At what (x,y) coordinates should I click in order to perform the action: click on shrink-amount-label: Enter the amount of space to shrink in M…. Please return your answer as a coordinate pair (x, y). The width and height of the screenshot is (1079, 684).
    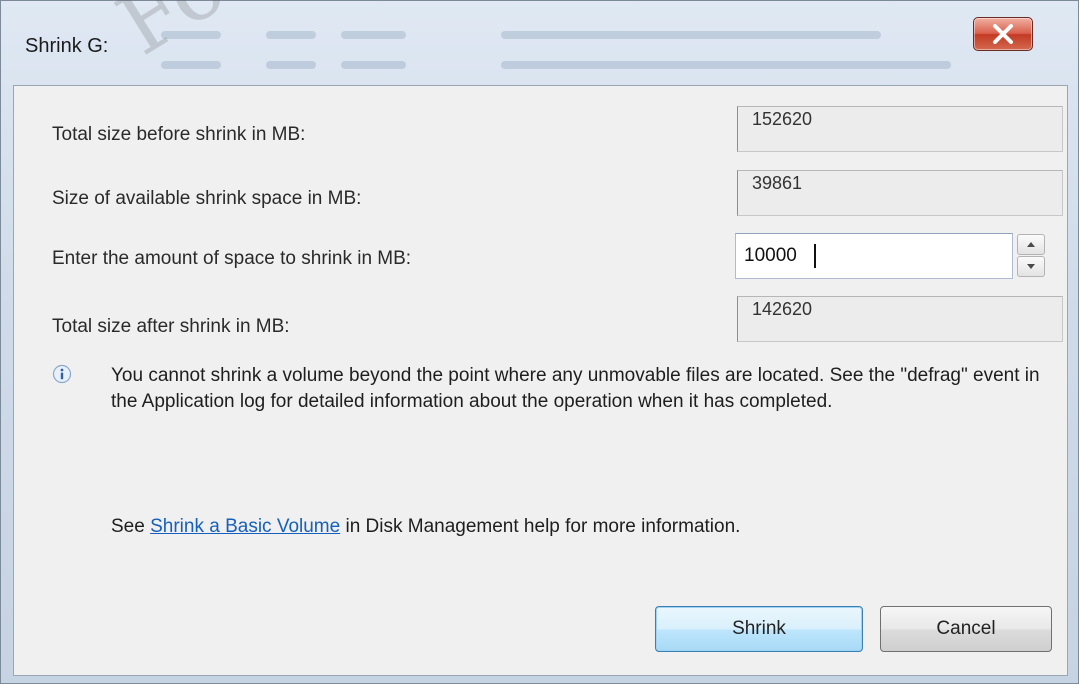
    Looking at the image, I should click on (232, 258).